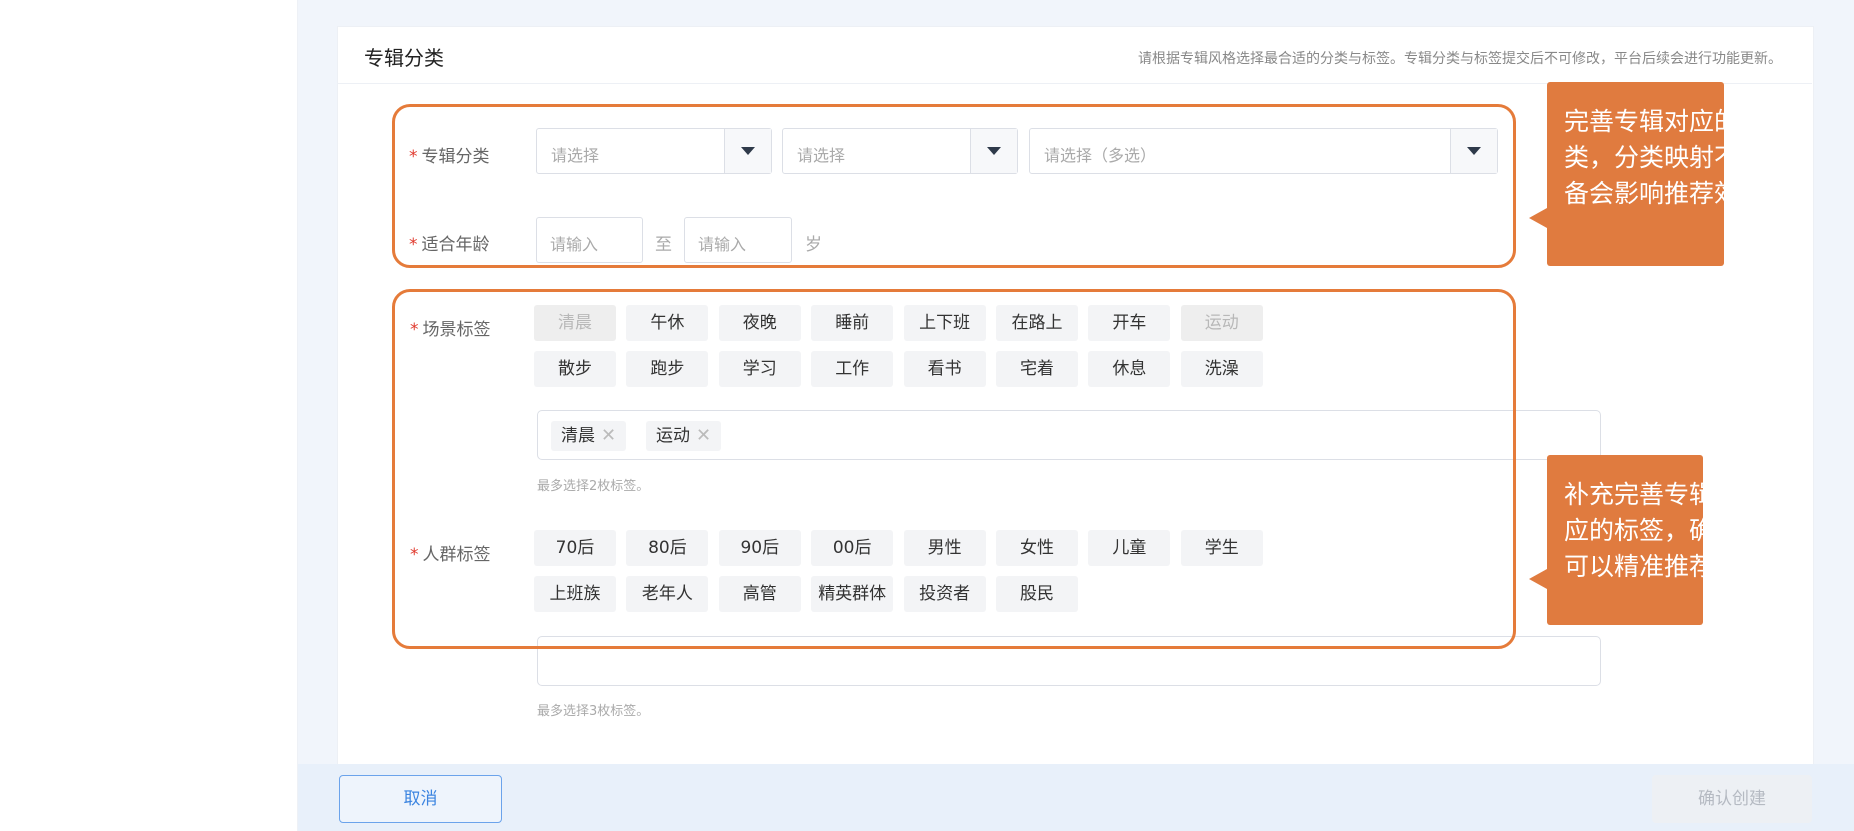  Describe the element at coordinates (1732, 799) in the screenshot. I see `confirm-create-button: 确认创建` at that location.